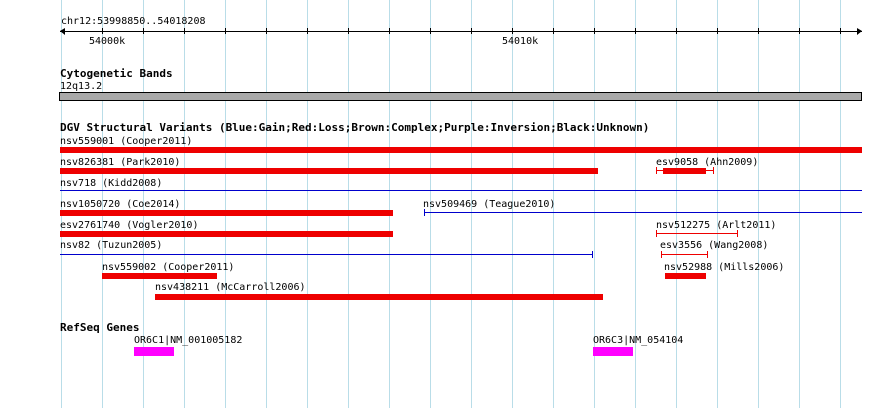 The width and height of the screenshot is (890, 408). What do you see at coordinates (107, 41) in the screenshot?
I see `ruler-tick-label: 54000k` at bounding box center [107, 41].